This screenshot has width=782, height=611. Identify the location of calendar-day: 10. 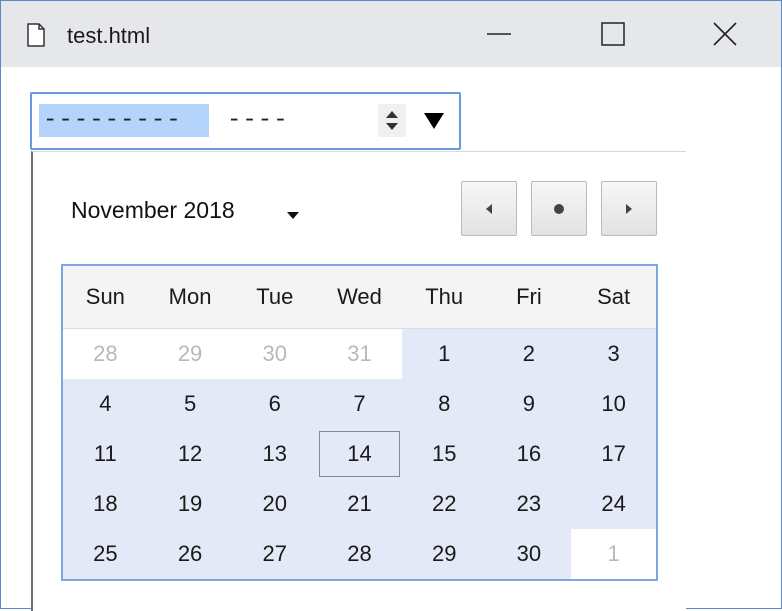
(613, 404).